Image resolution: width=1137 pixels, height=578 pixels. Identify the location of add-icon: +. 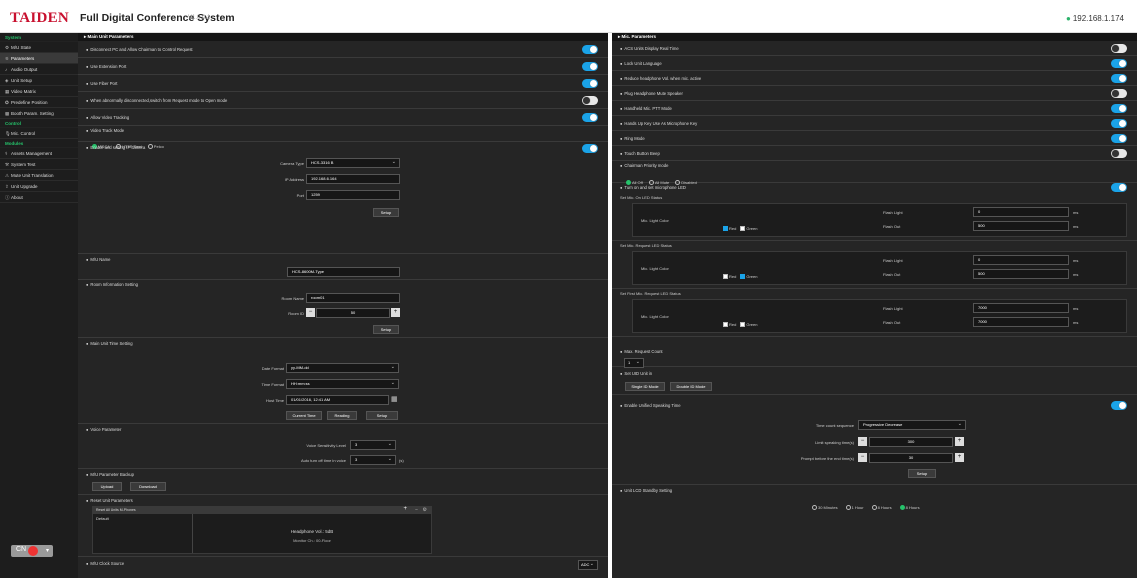
(405, 509).